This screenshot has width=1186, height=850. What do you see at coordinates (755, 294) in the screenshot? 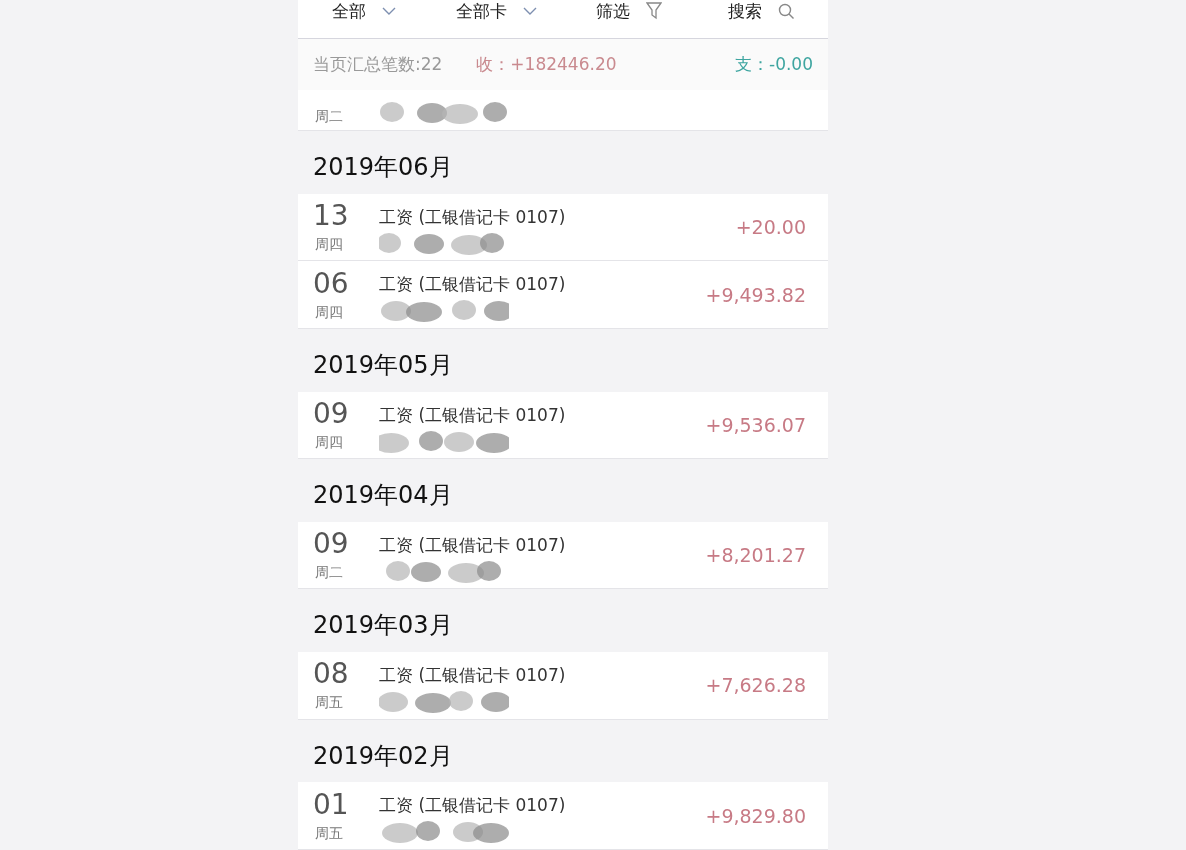
I see `transaction-amount: +9,493.82` at bounding box center [755, 294].